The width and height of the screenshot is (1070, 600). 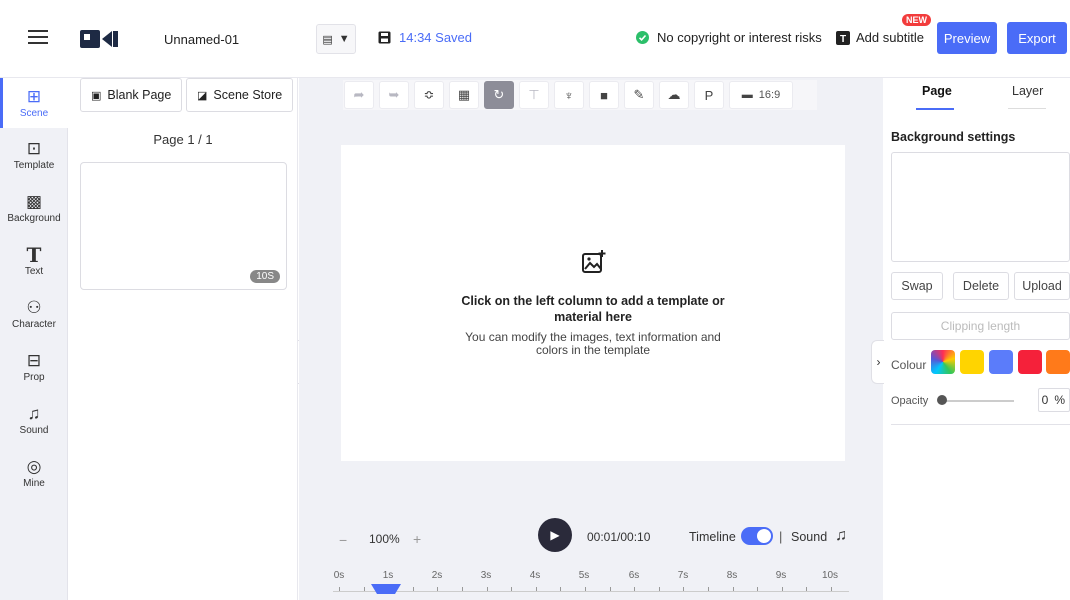 I want to click on play-button: ▶, so click(x=555, y=535).